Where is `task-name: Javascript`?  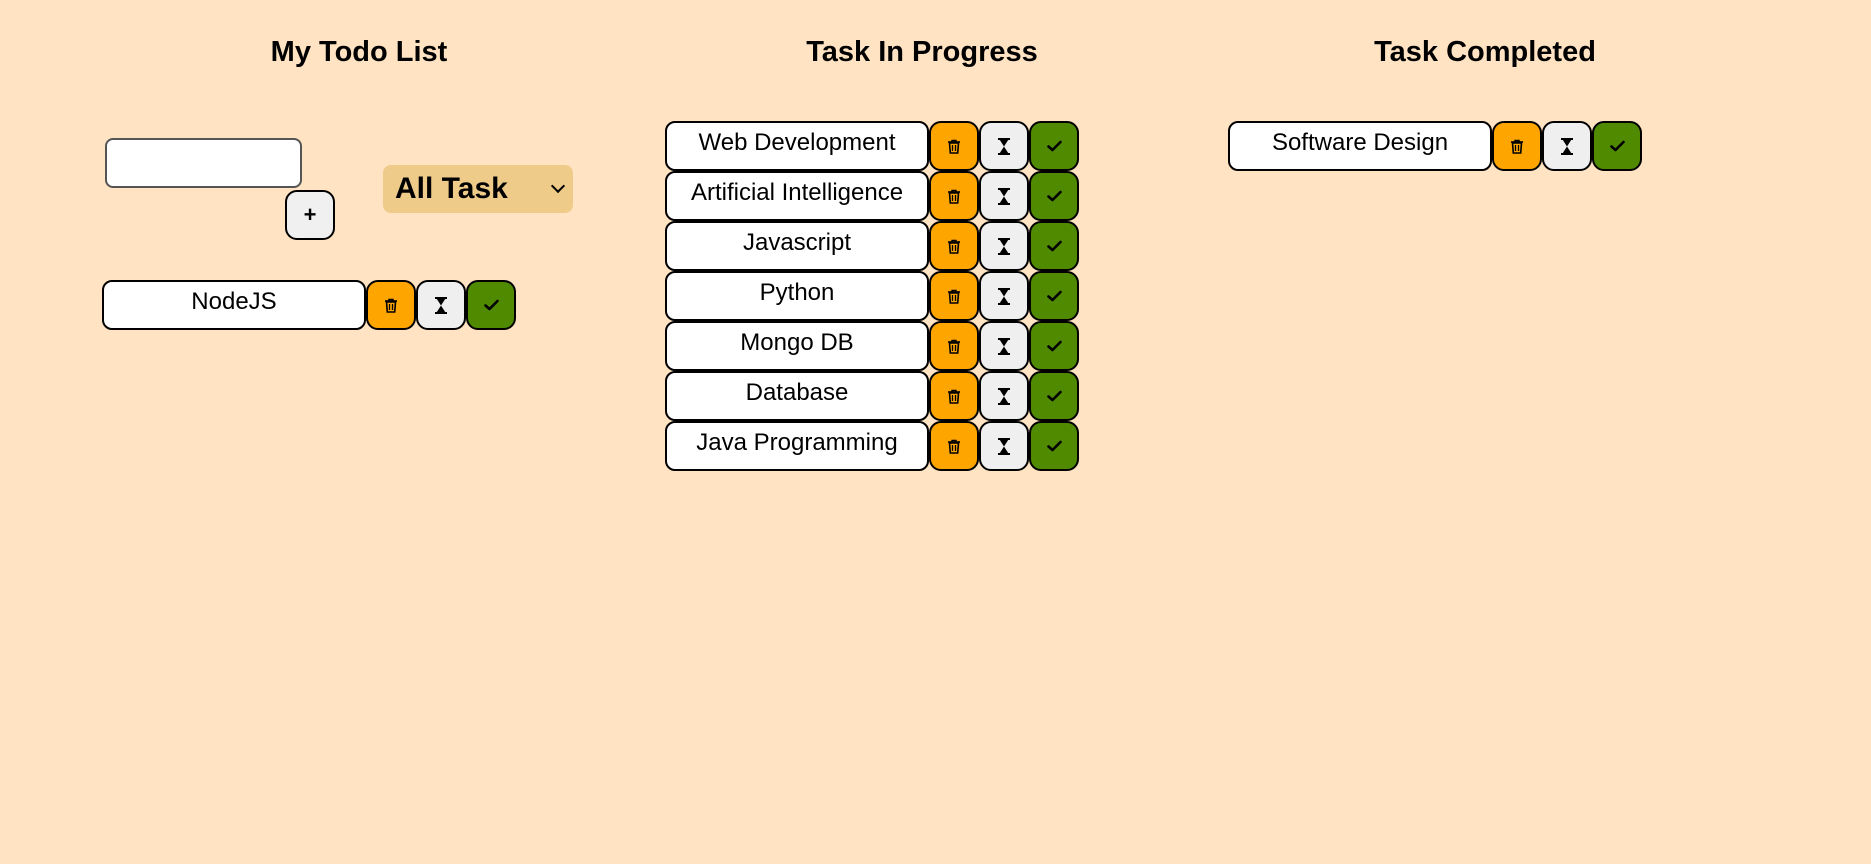
task-name: Javascript is located at coordinates (797, 246).